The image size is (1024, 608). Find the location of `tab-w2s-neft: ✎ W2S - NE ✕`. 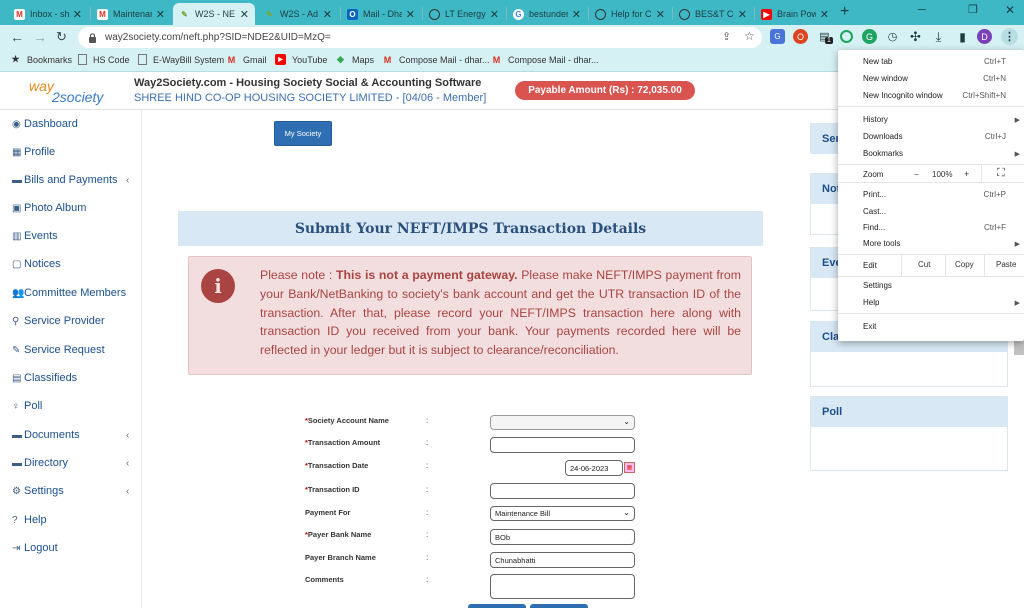

tab-w2s-neft: ✎ W2S - NE ✕ is located at coordinates (214, 14).